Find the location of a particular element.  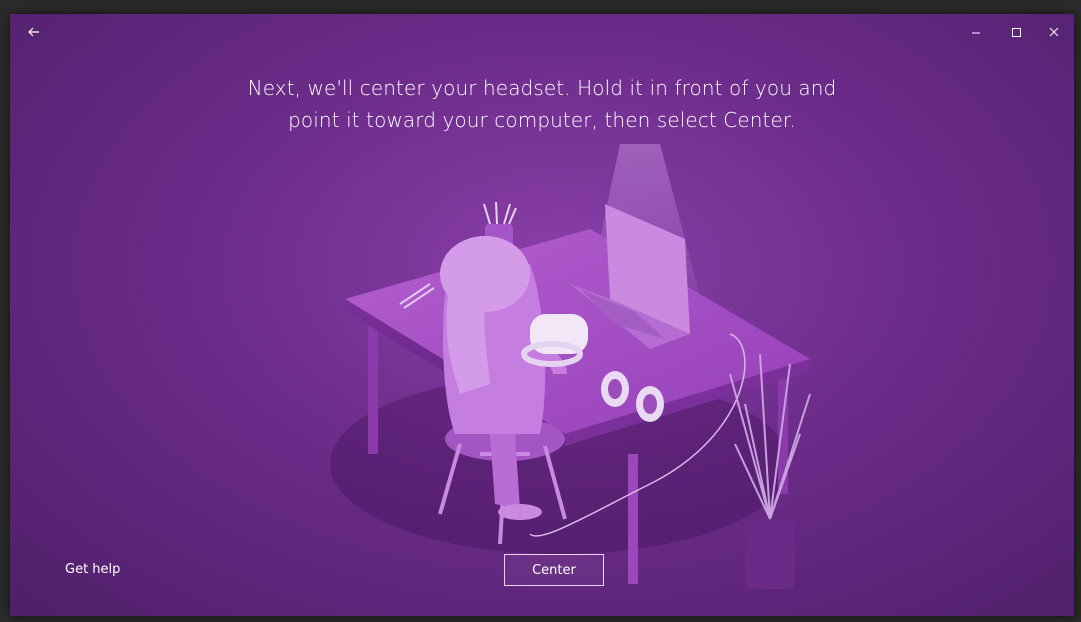

maximize-button is located at coordinates (1016, 32).